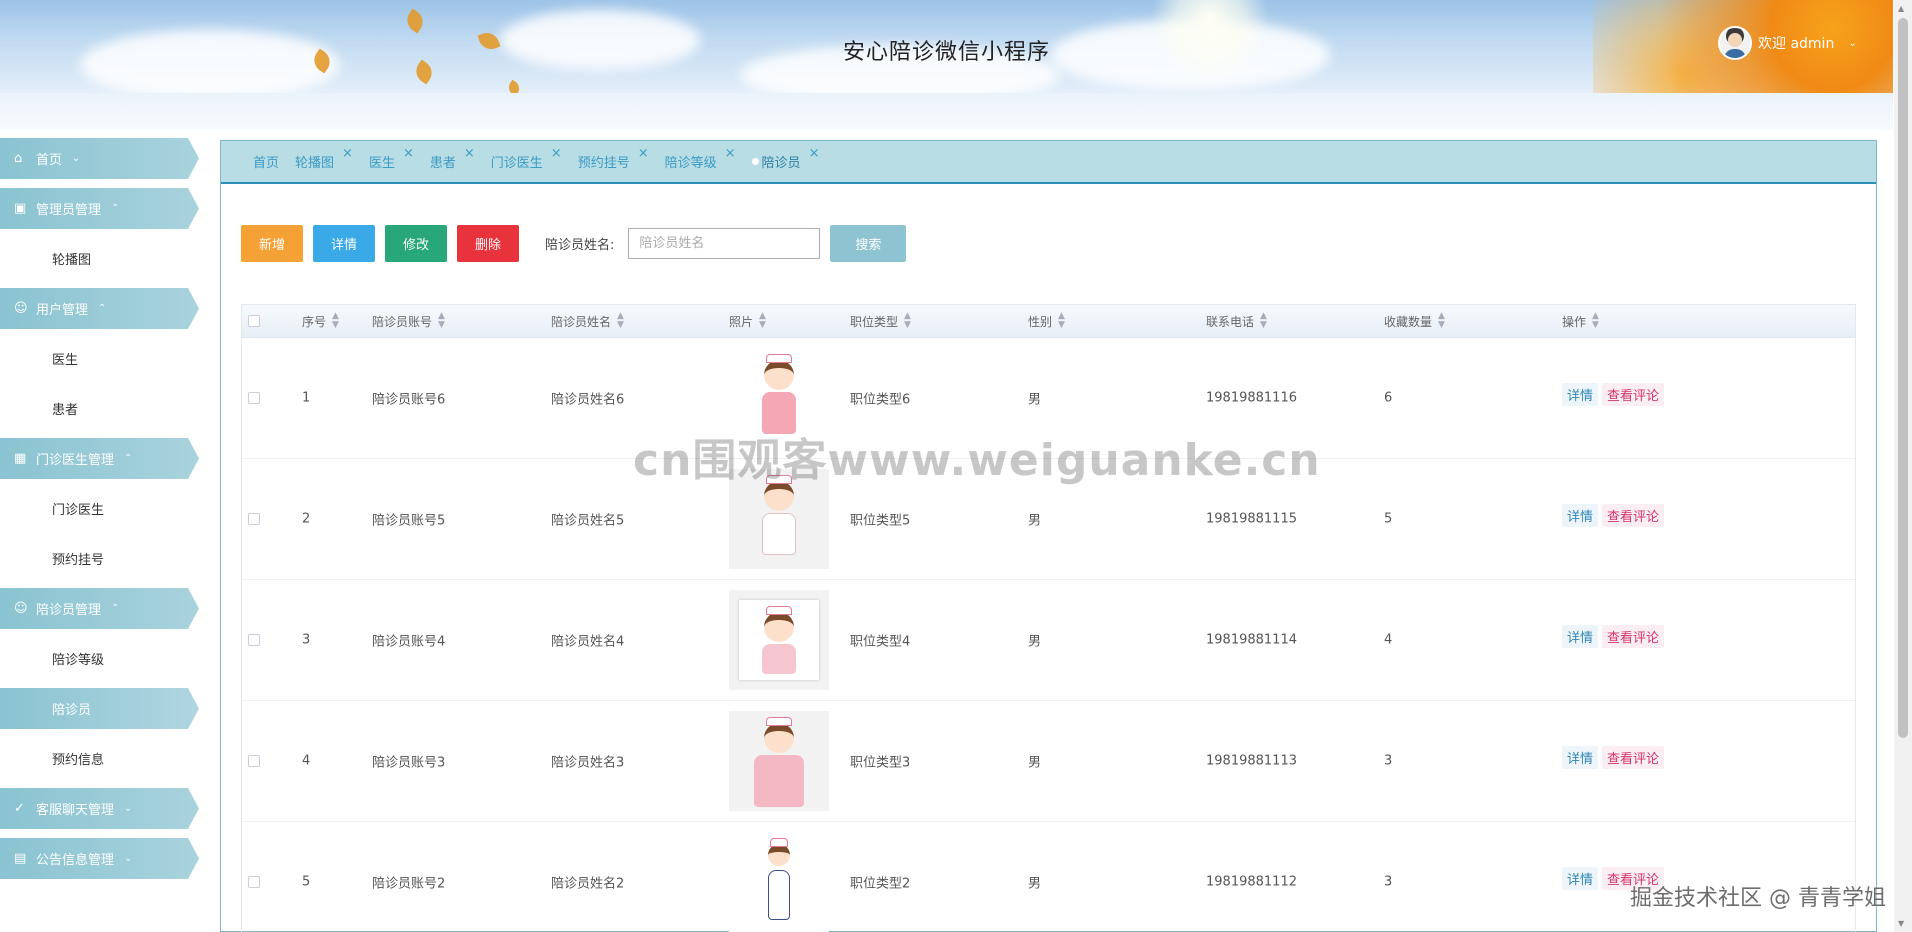  Describe the element at coordinates (20, 858) in the screenshot. I see `notice-icon: ▤` at that location.